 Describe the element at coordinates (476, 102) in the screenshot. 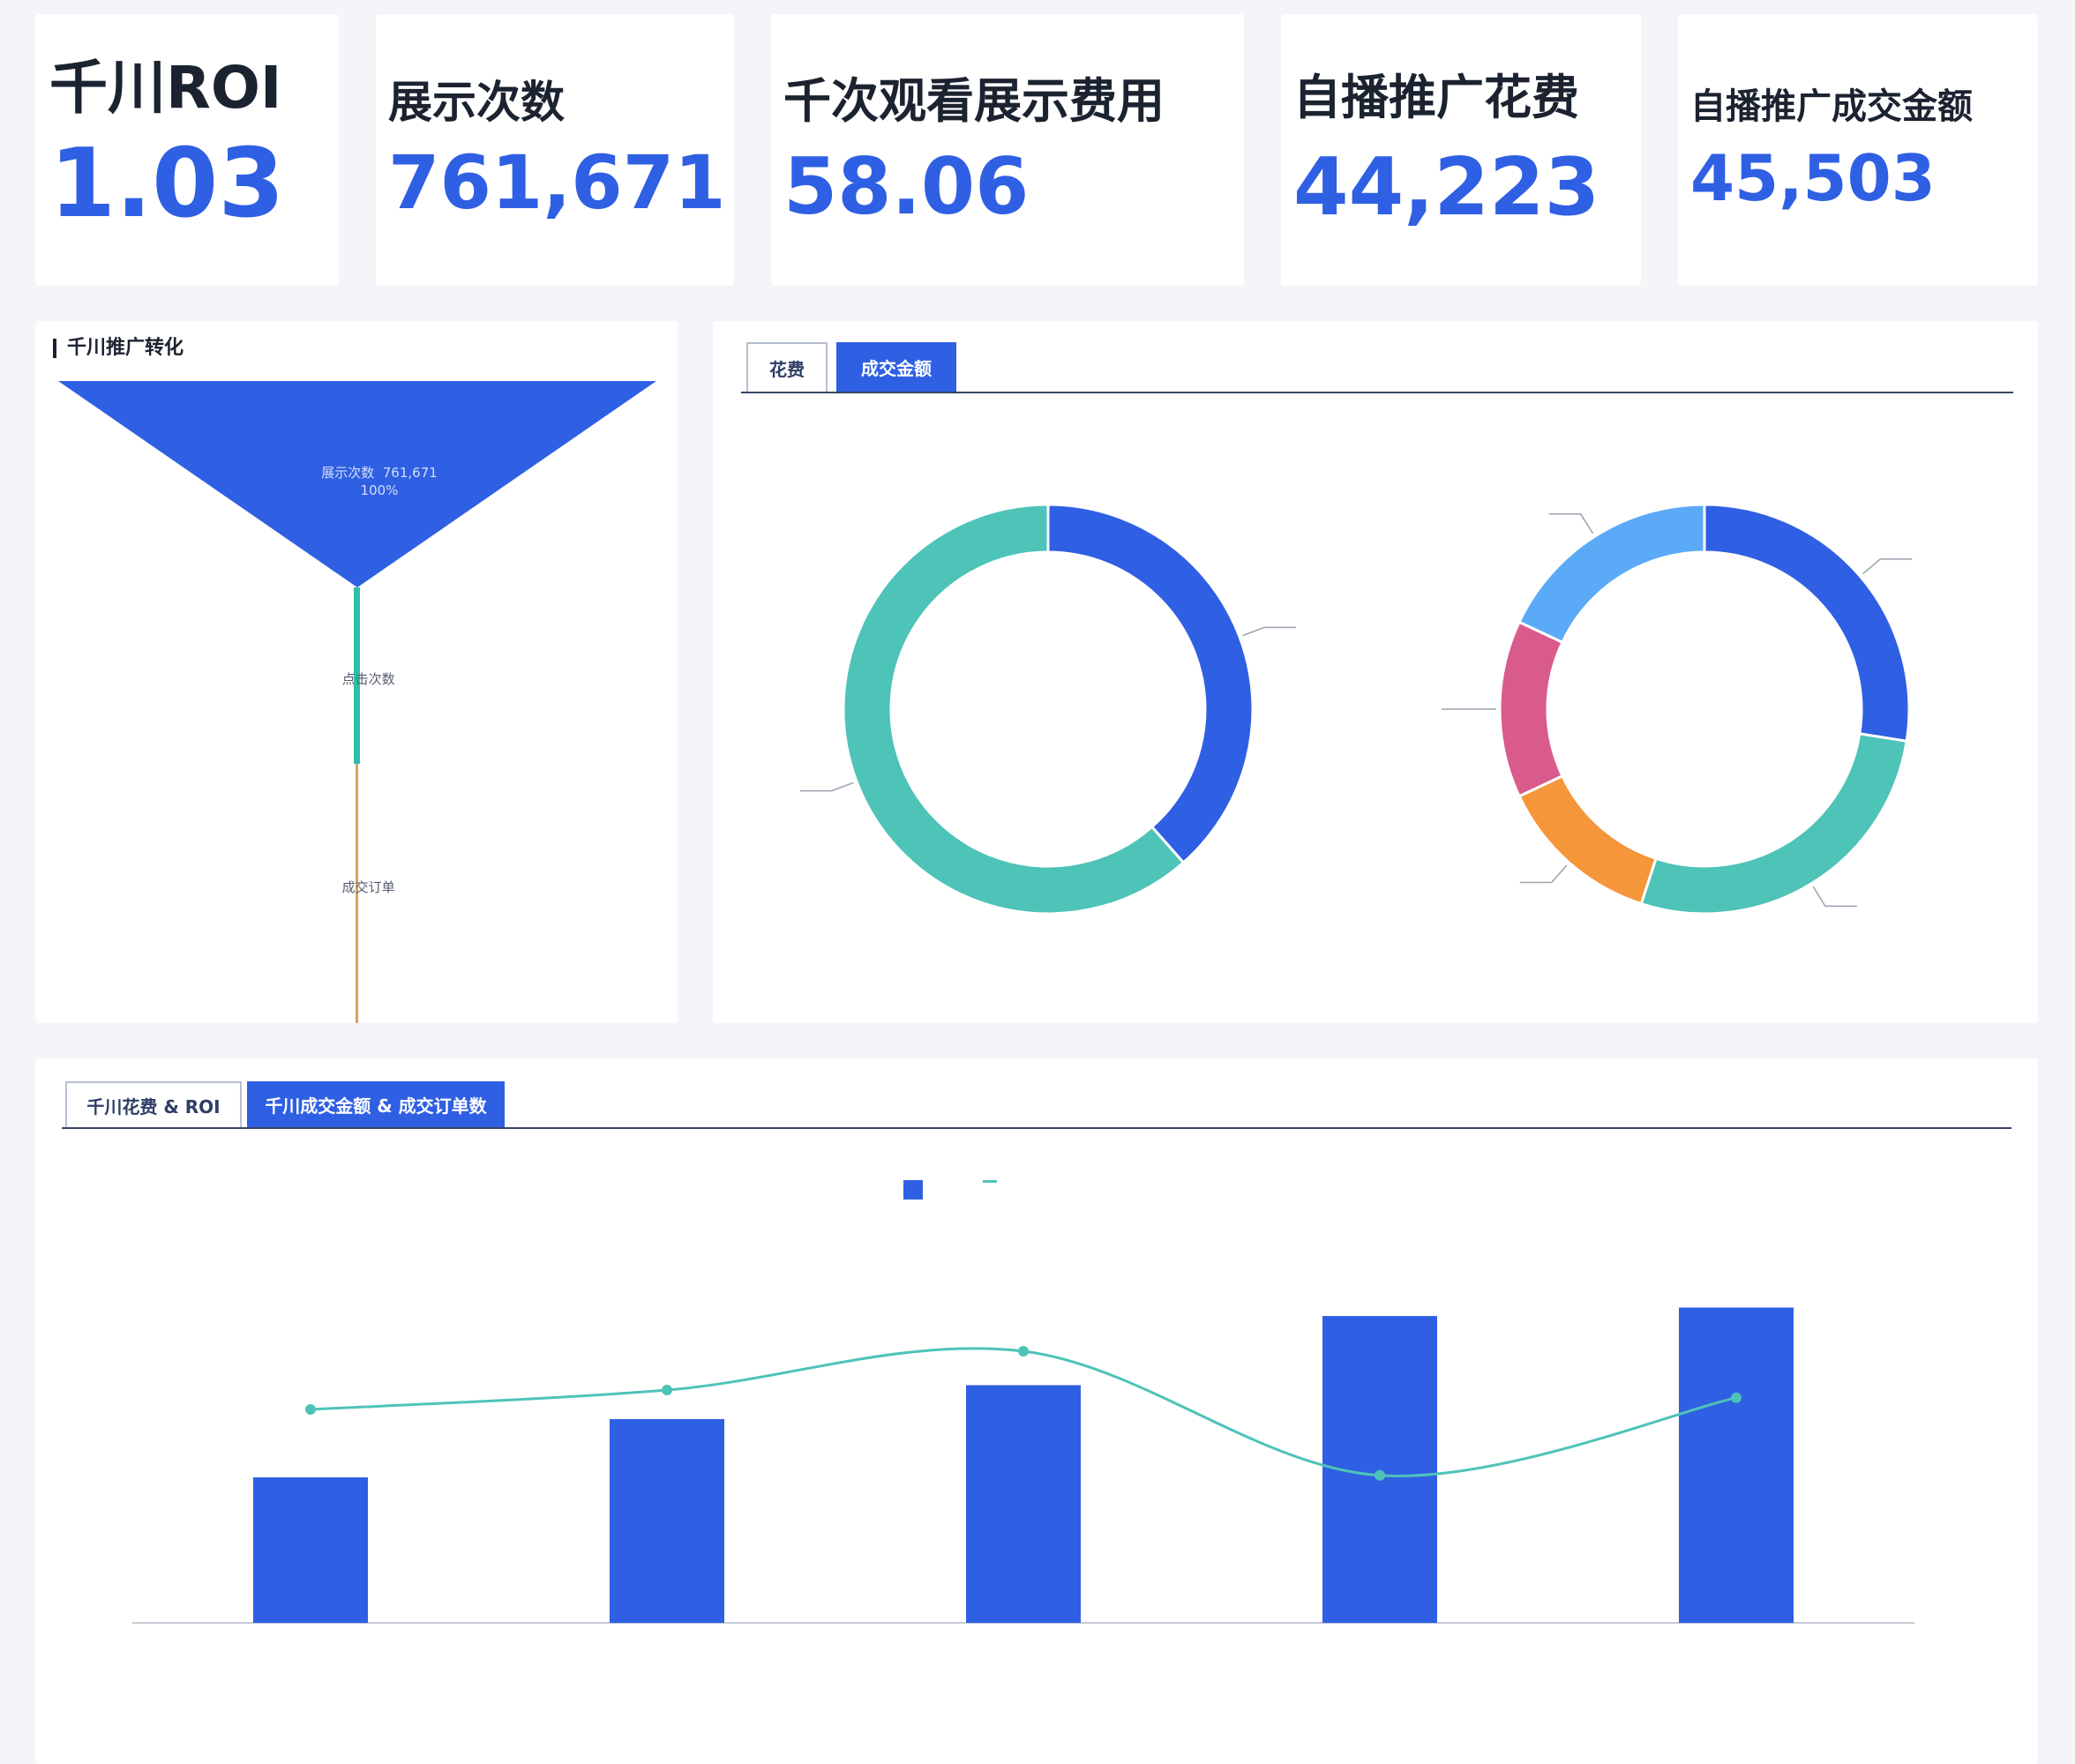

I see `kpi-label: 展示次数` at that location.